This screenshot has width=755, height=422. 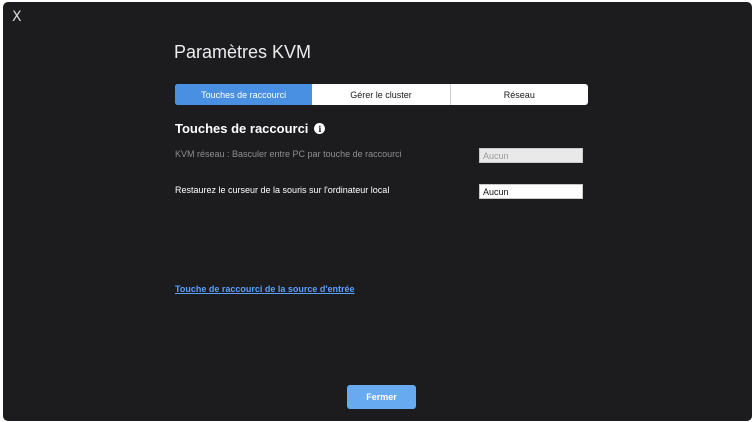 What do you see at coordinates (531, 191) in the screenshot?
I see `restore-cursor-field: Aucun` at bounding box center [531, 191].